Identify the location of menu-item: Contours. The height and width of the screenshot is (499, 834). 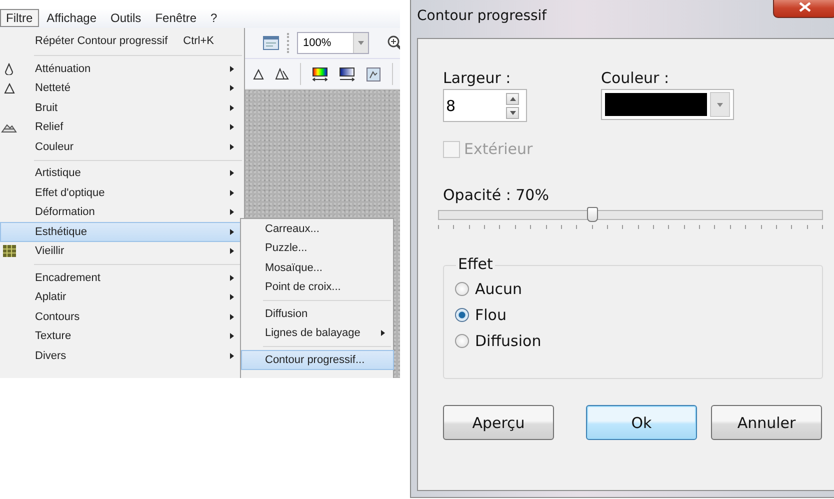
(122, 316).